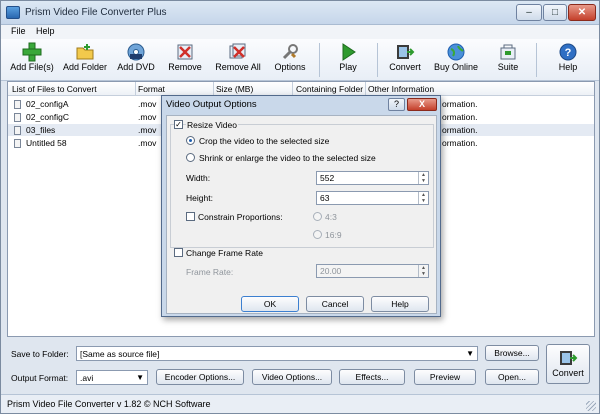 This screenshot has height=414, width=600. What do you see at coordinates (198, 178) in the screenshot?
I see `width-label: Width:` at bounding box center [198, 178].